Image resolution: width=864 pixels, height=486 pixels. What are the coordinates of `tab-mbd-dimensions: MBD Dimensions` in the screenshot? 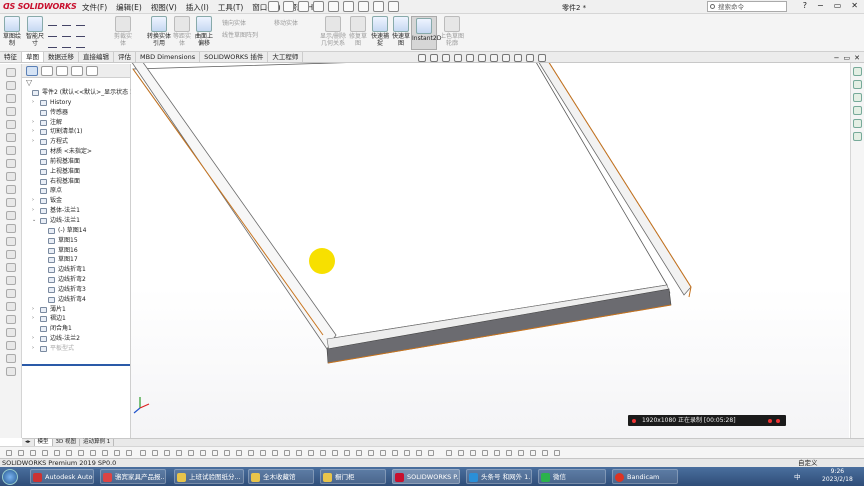 It's located at (168, 57).